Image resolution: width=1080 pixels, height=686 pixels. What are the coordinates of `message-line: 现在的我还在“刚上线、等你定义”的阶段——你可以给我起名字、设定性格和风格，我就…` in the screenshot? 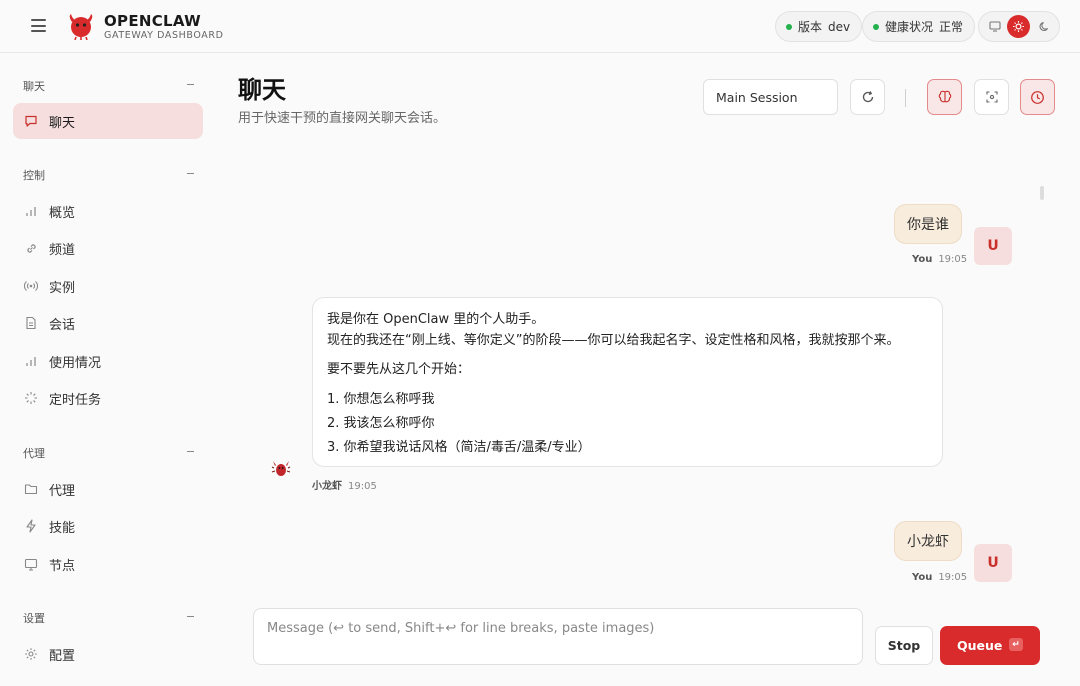 It's located at (613, 340).